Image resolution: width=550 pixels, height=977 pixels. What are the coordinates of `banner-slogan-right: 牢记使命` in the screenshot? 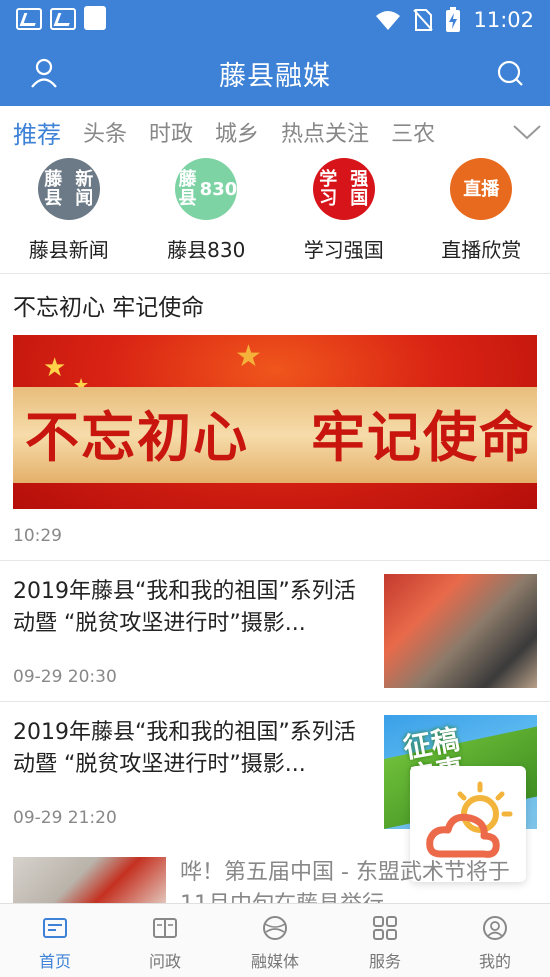 It's located at (423, 437).